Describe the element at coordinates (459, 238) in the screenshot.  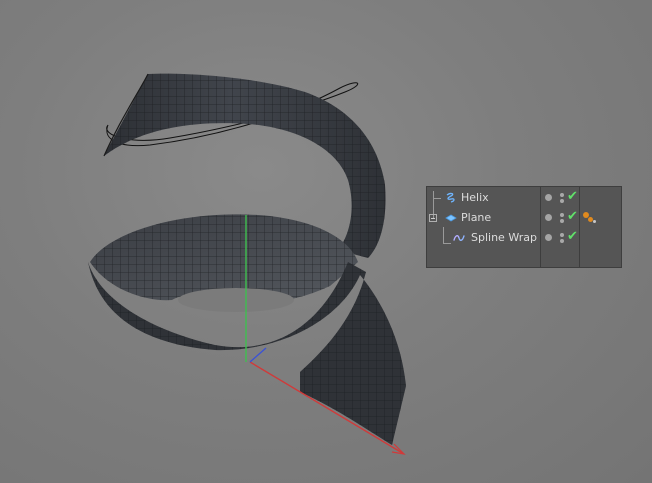
I see `spline-wrap-deformer-icon` at that location.